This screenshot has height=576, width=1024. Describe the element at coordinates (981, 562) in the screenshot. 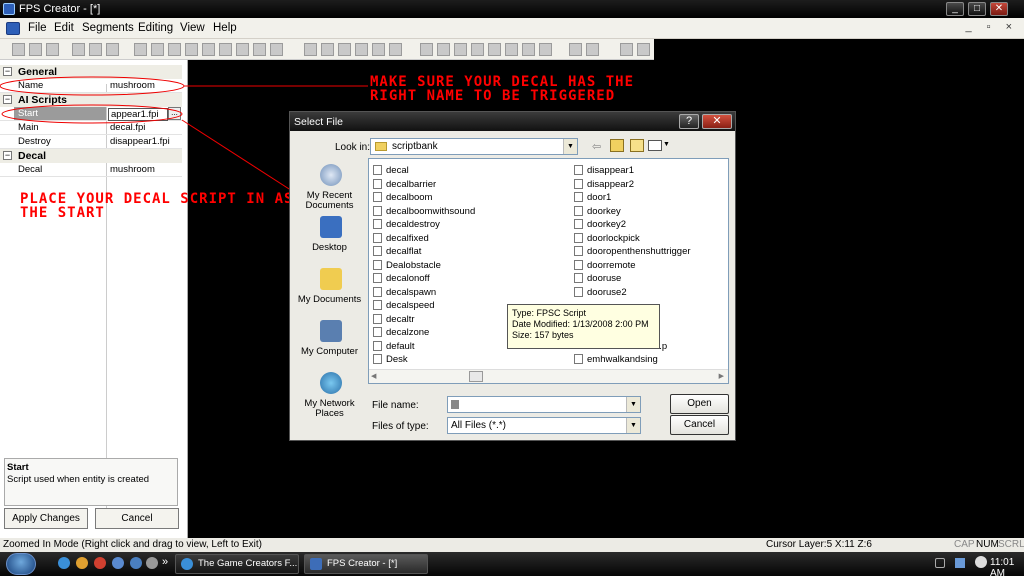

I see `volume-icon` at that location.